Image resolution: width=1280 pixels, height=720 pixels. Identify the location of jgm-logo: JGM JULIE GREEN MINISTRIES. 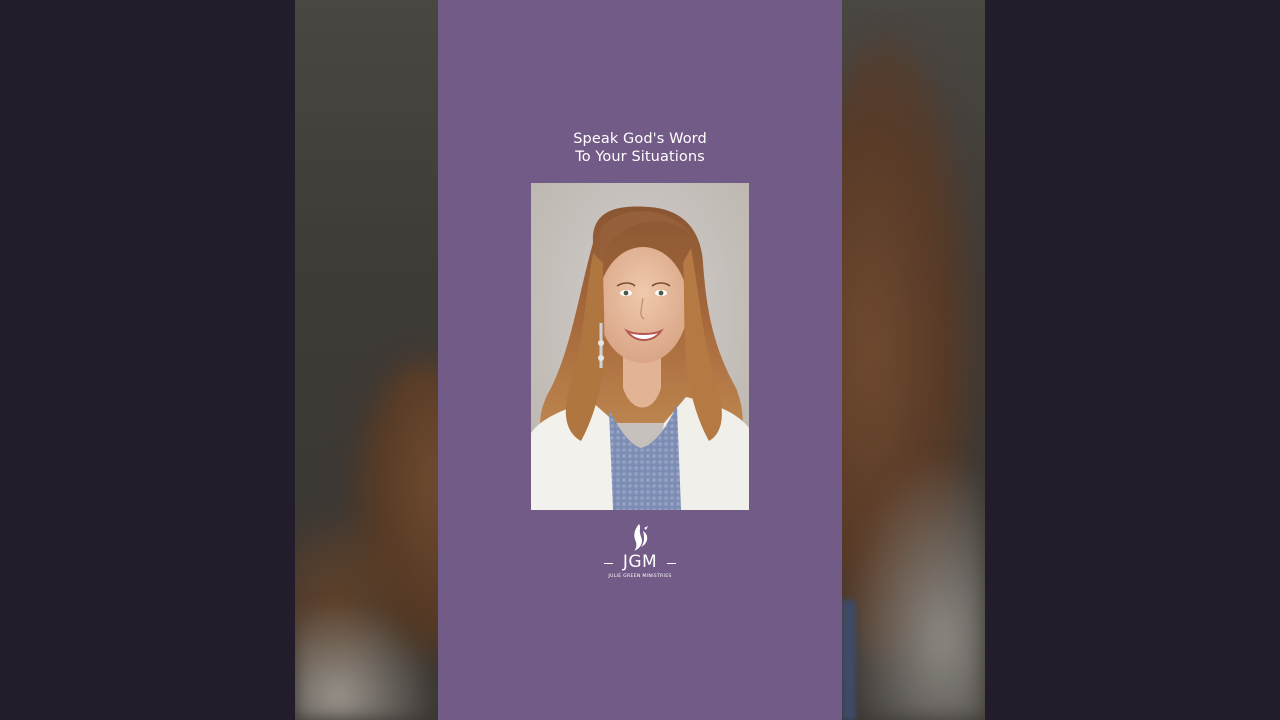
(640, 554).